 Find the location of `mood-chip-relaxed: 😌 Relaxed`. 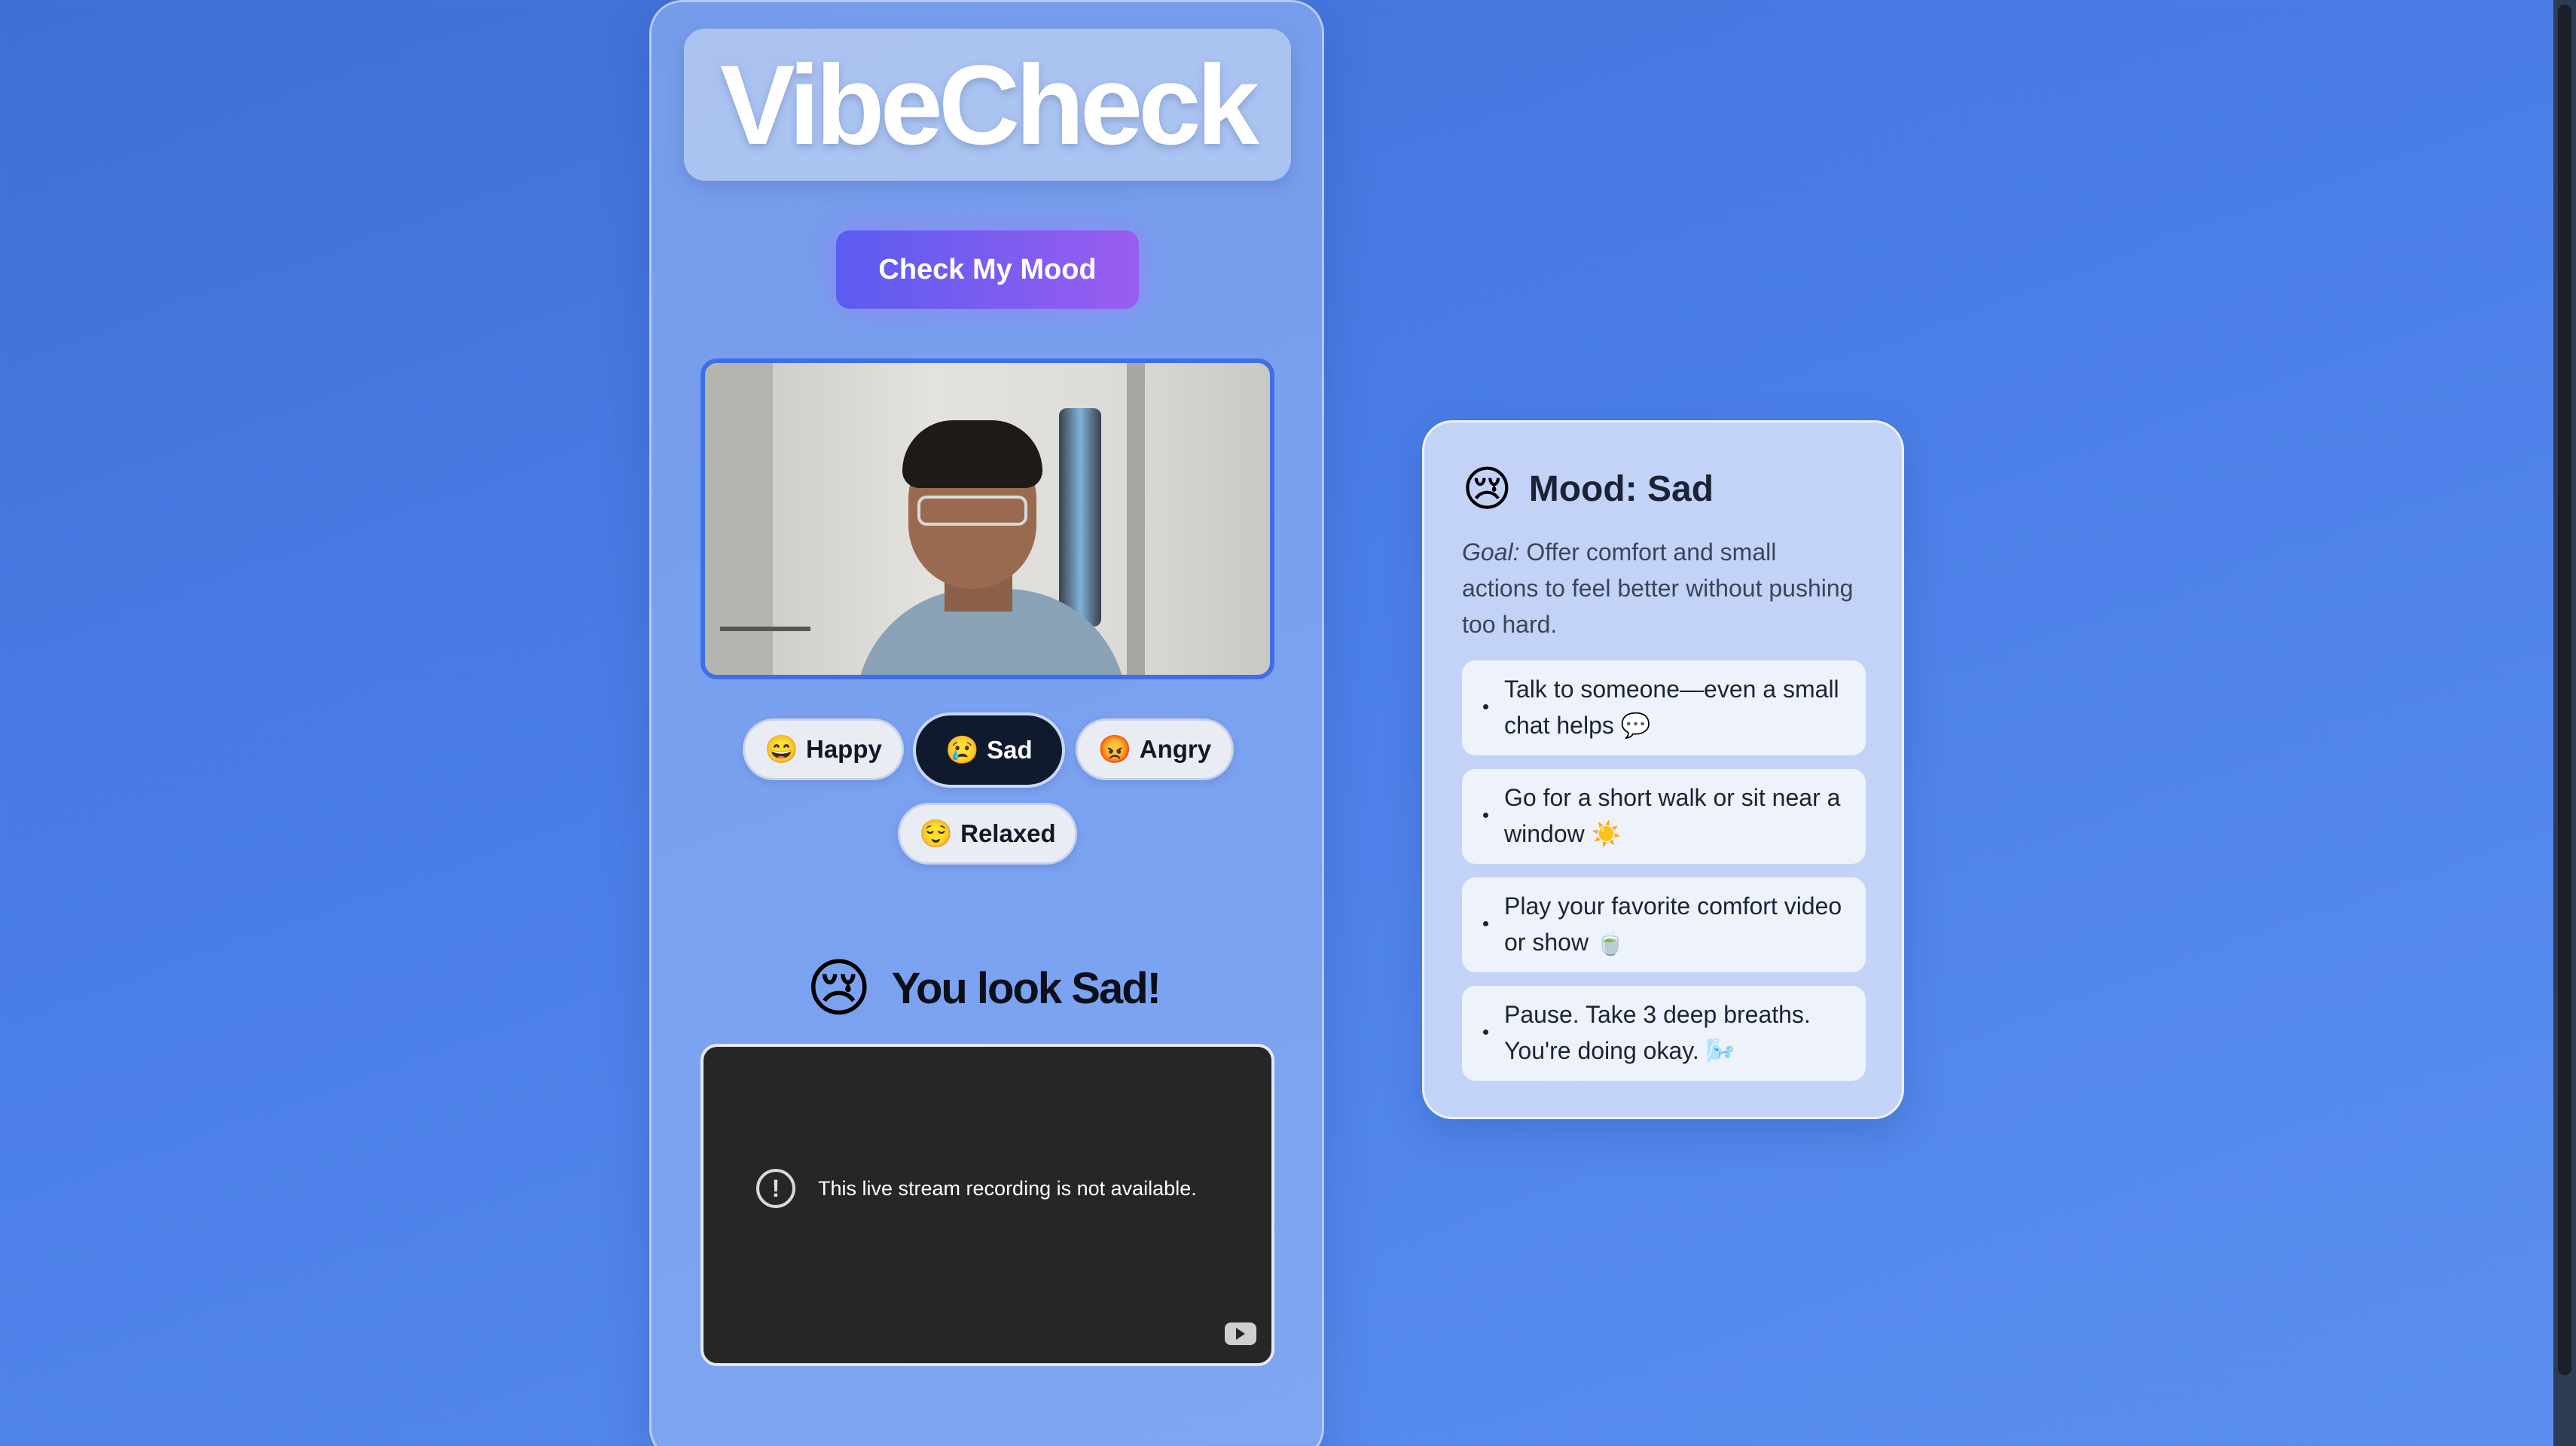

mood-chip-relaxed: 😌 Relaxed is located at coordinates (988, 834).